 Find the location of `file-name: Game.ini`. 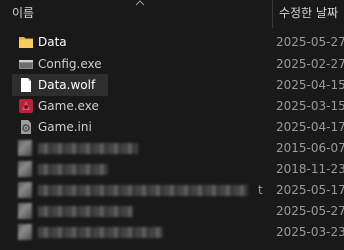

file-name: Game.ini is located at coordinates (65, 127).